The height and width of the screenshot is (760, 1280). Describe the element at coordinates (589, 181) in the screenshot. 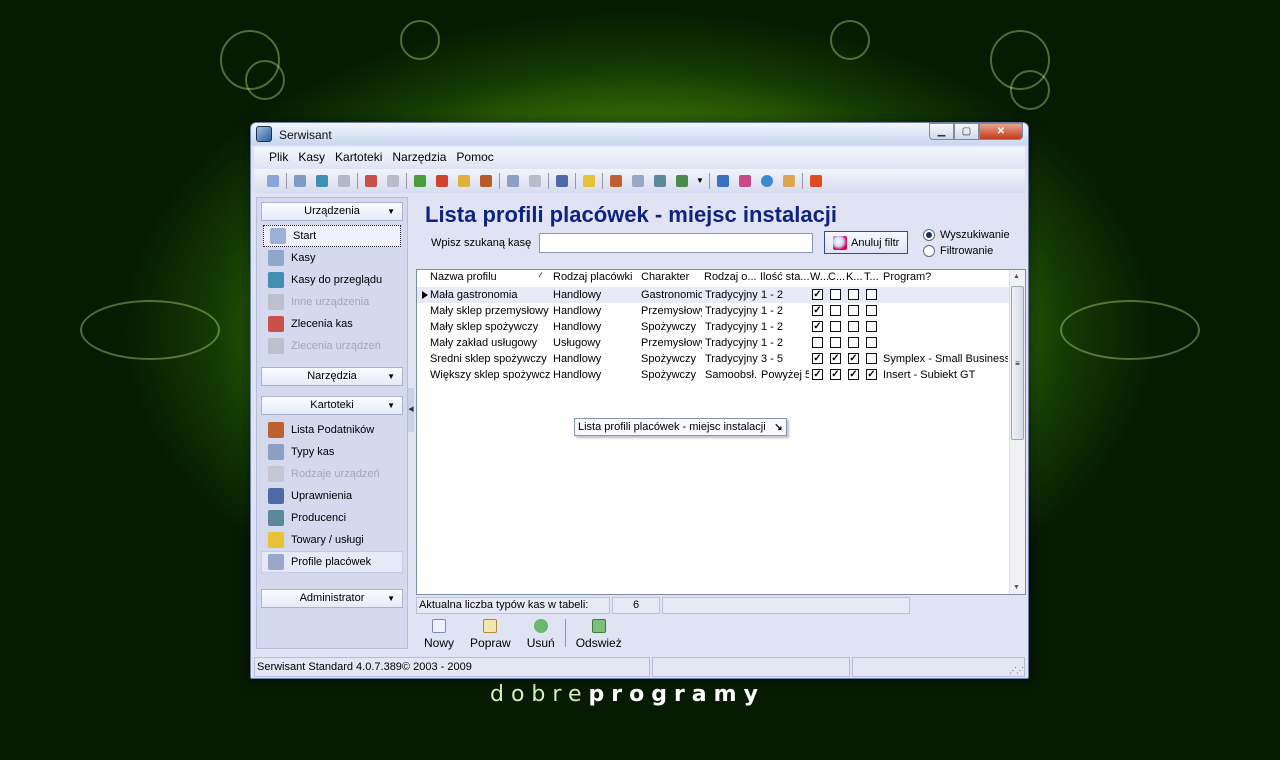

I see `medal-icon` at that location.